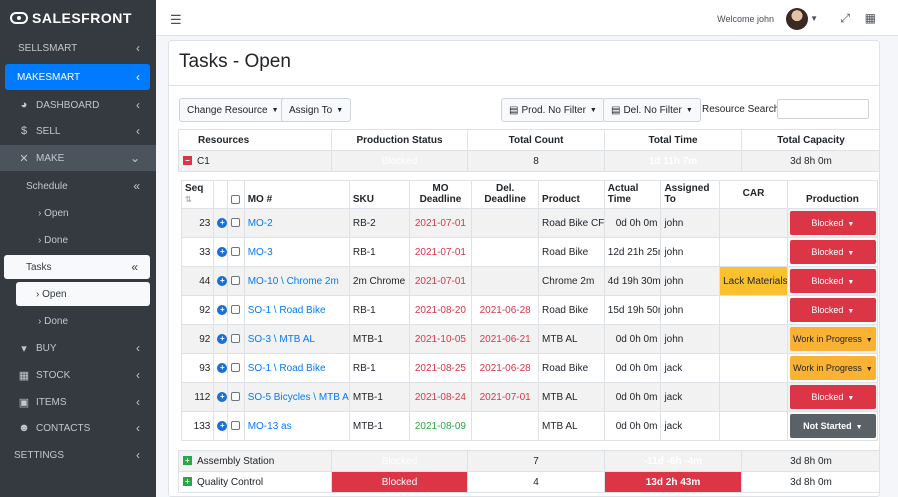  What do you see at coordinates (632, 194) in the screenshot?
I see `col-header-actual-time: Actual Time` at bounding box center [632, 194].